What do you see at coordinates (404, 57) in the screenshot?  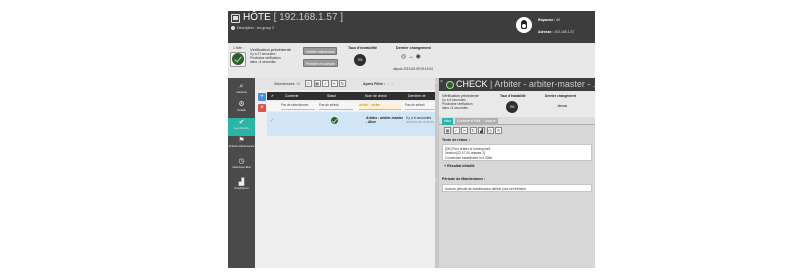 I see `previous-state-icon: ◎` at bounding box center [404, 57].